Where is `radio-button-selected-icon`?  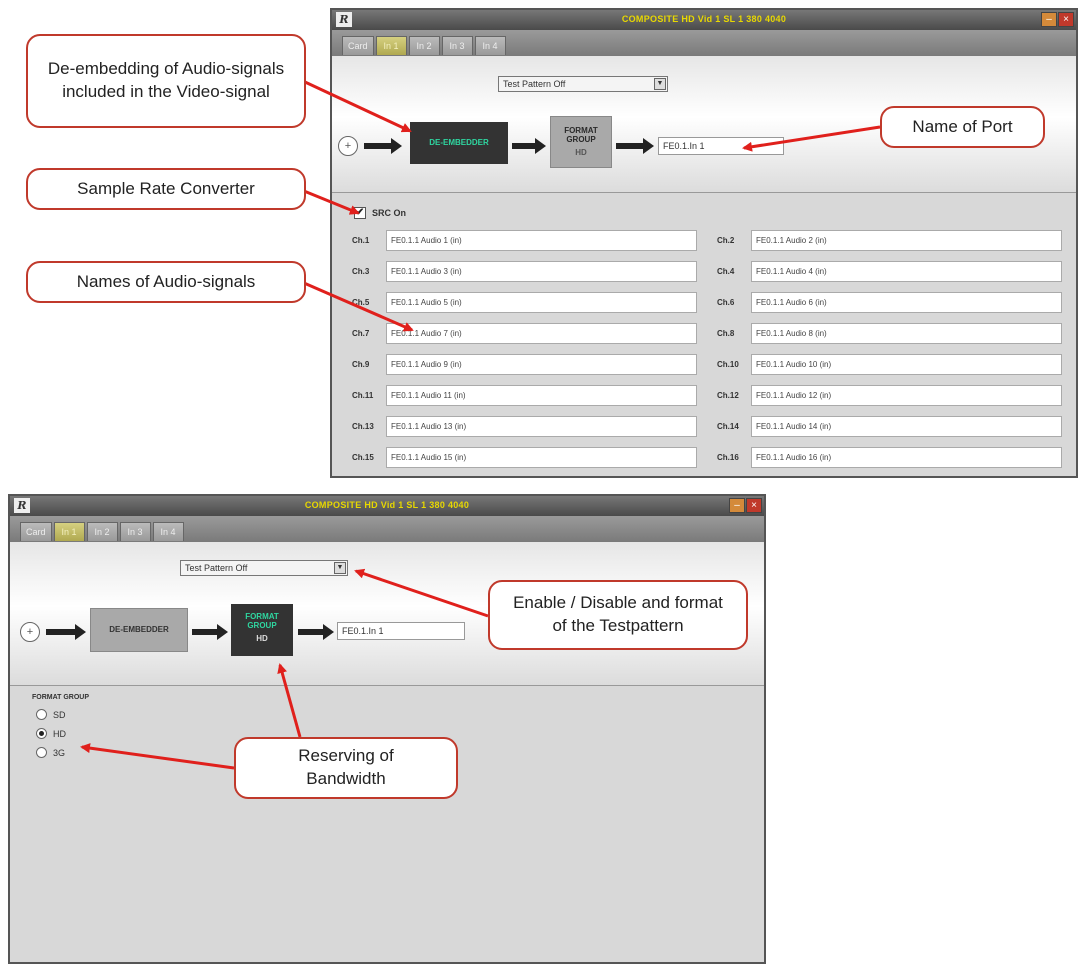 radio-button-selected-icon is located at coordinates (41, 733).